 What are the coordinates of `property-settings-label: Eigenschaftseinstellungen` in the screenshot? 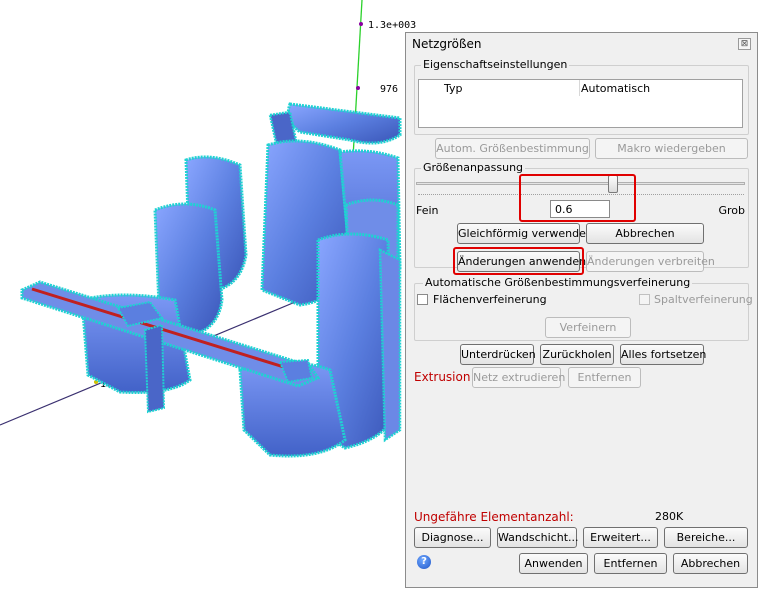 It's located at (495, 64).